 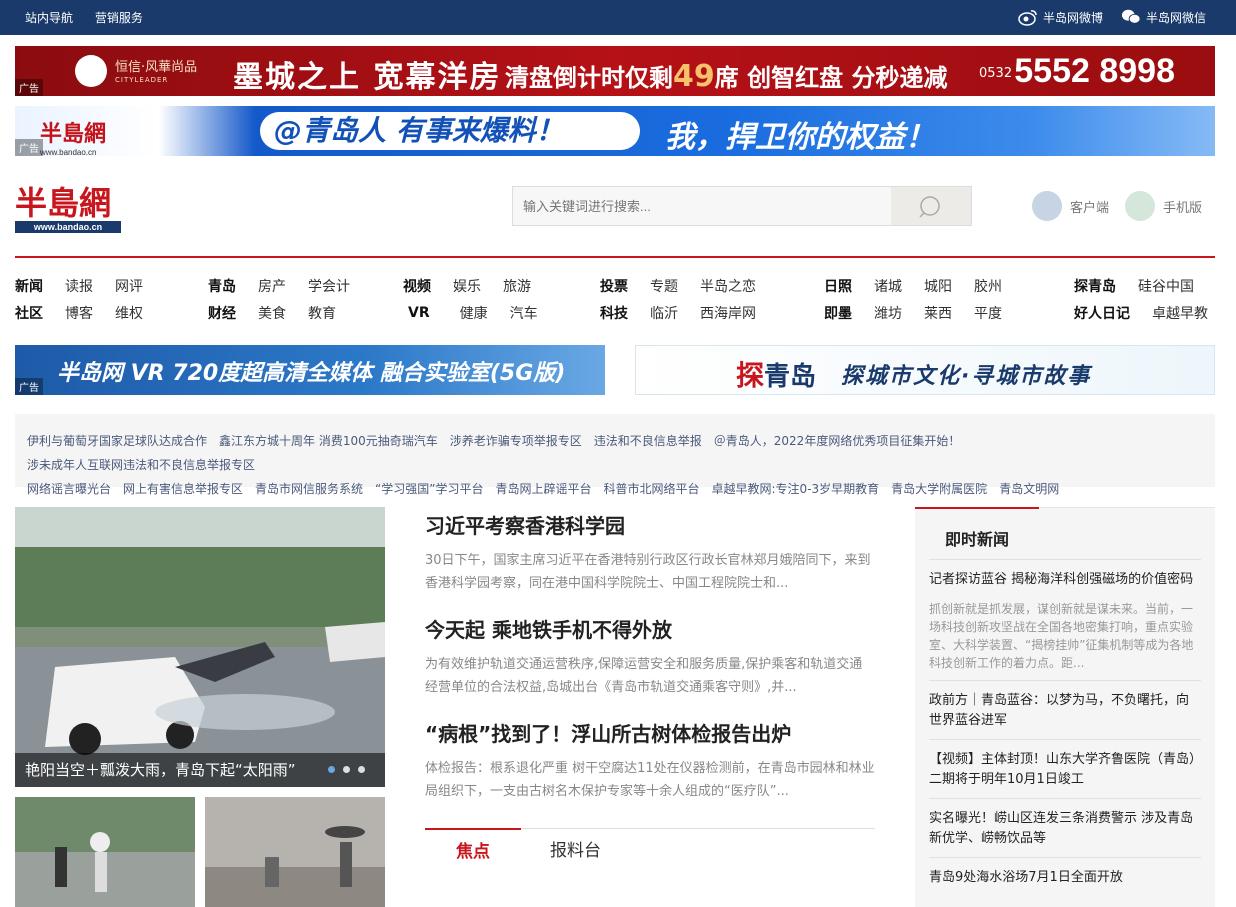 What do you see at coordinates (328, 441) in the screenshot?
I see `quick-link: 鑫江东方城十周年 消费100元抽奇瑞汽车` at bounding box center [328, 441].